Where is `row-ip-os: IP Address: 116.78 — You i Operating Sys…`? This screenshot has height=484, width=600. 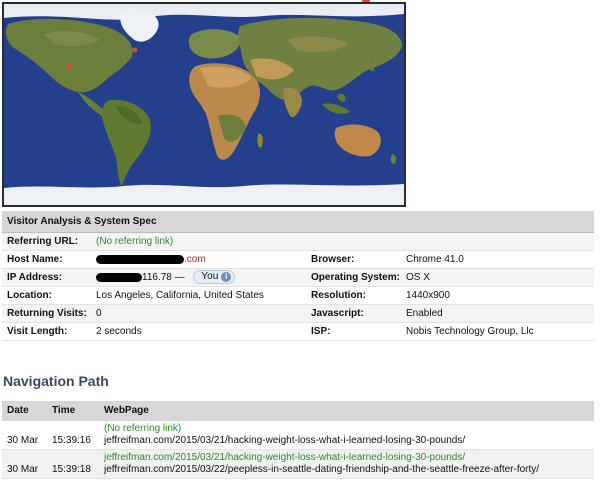
row-ip-os: IP Address: 116.78 — You i Operating Sys… is located at coordinates (298, 278).